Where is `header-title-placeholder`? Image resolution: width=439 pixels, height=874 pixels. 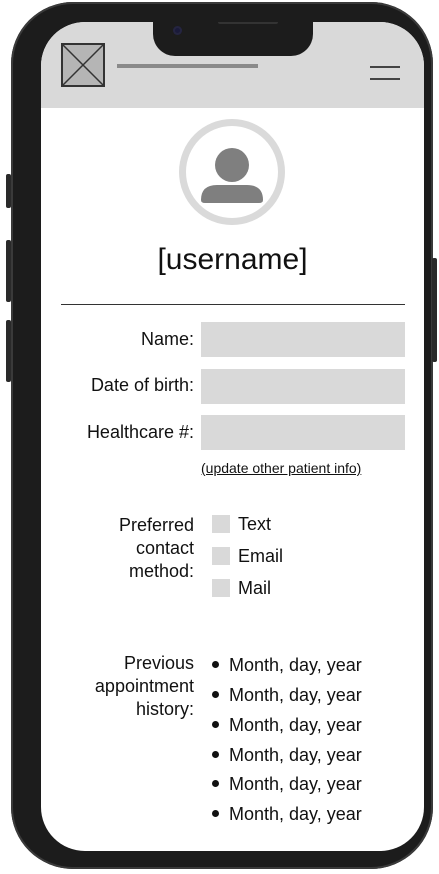 header-title-placeholder is located at coordinates (187, 66).